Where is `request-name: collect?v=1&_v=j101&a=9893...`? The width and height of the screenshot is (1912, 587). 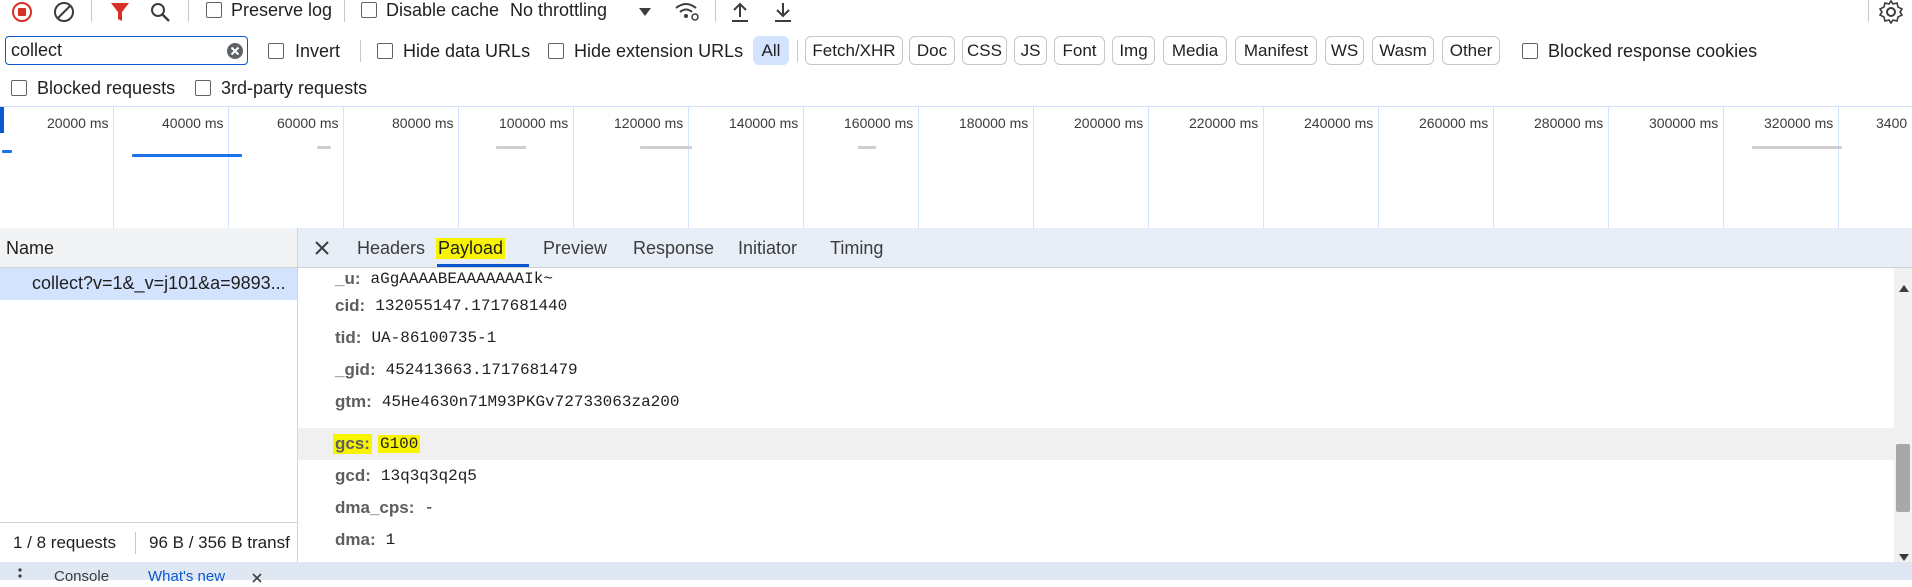 request-name: collect?v=1&_v=j101&a=9893... is located at coordinates (159, 283).